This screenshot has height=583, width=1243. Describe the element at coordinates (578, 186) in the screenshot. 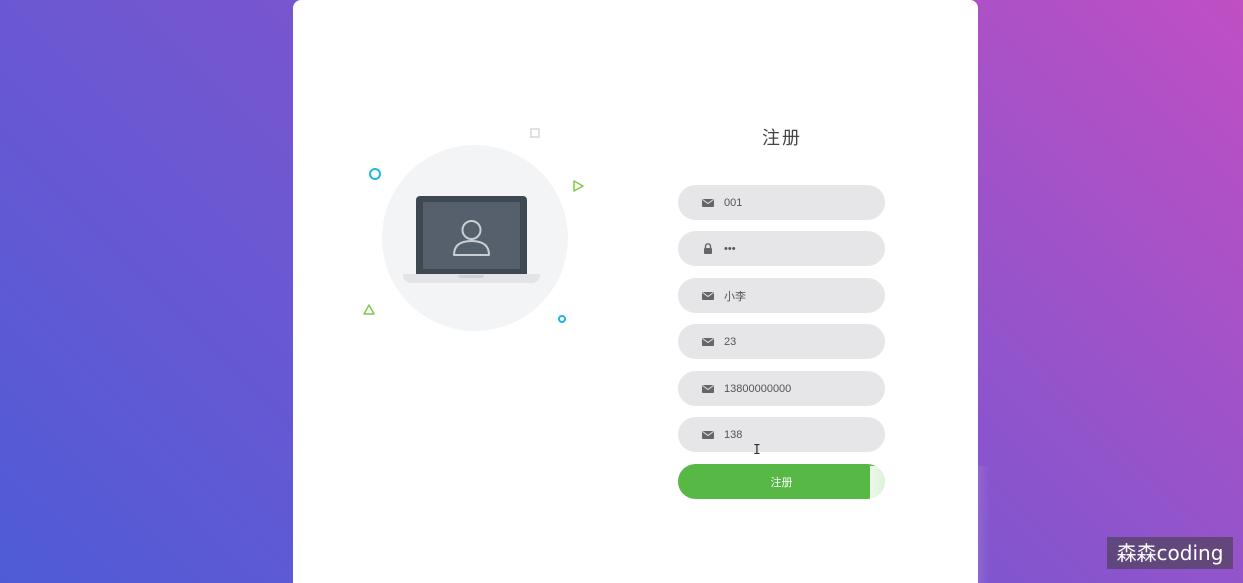

I see `deco-triangle-right-icon` at that location.